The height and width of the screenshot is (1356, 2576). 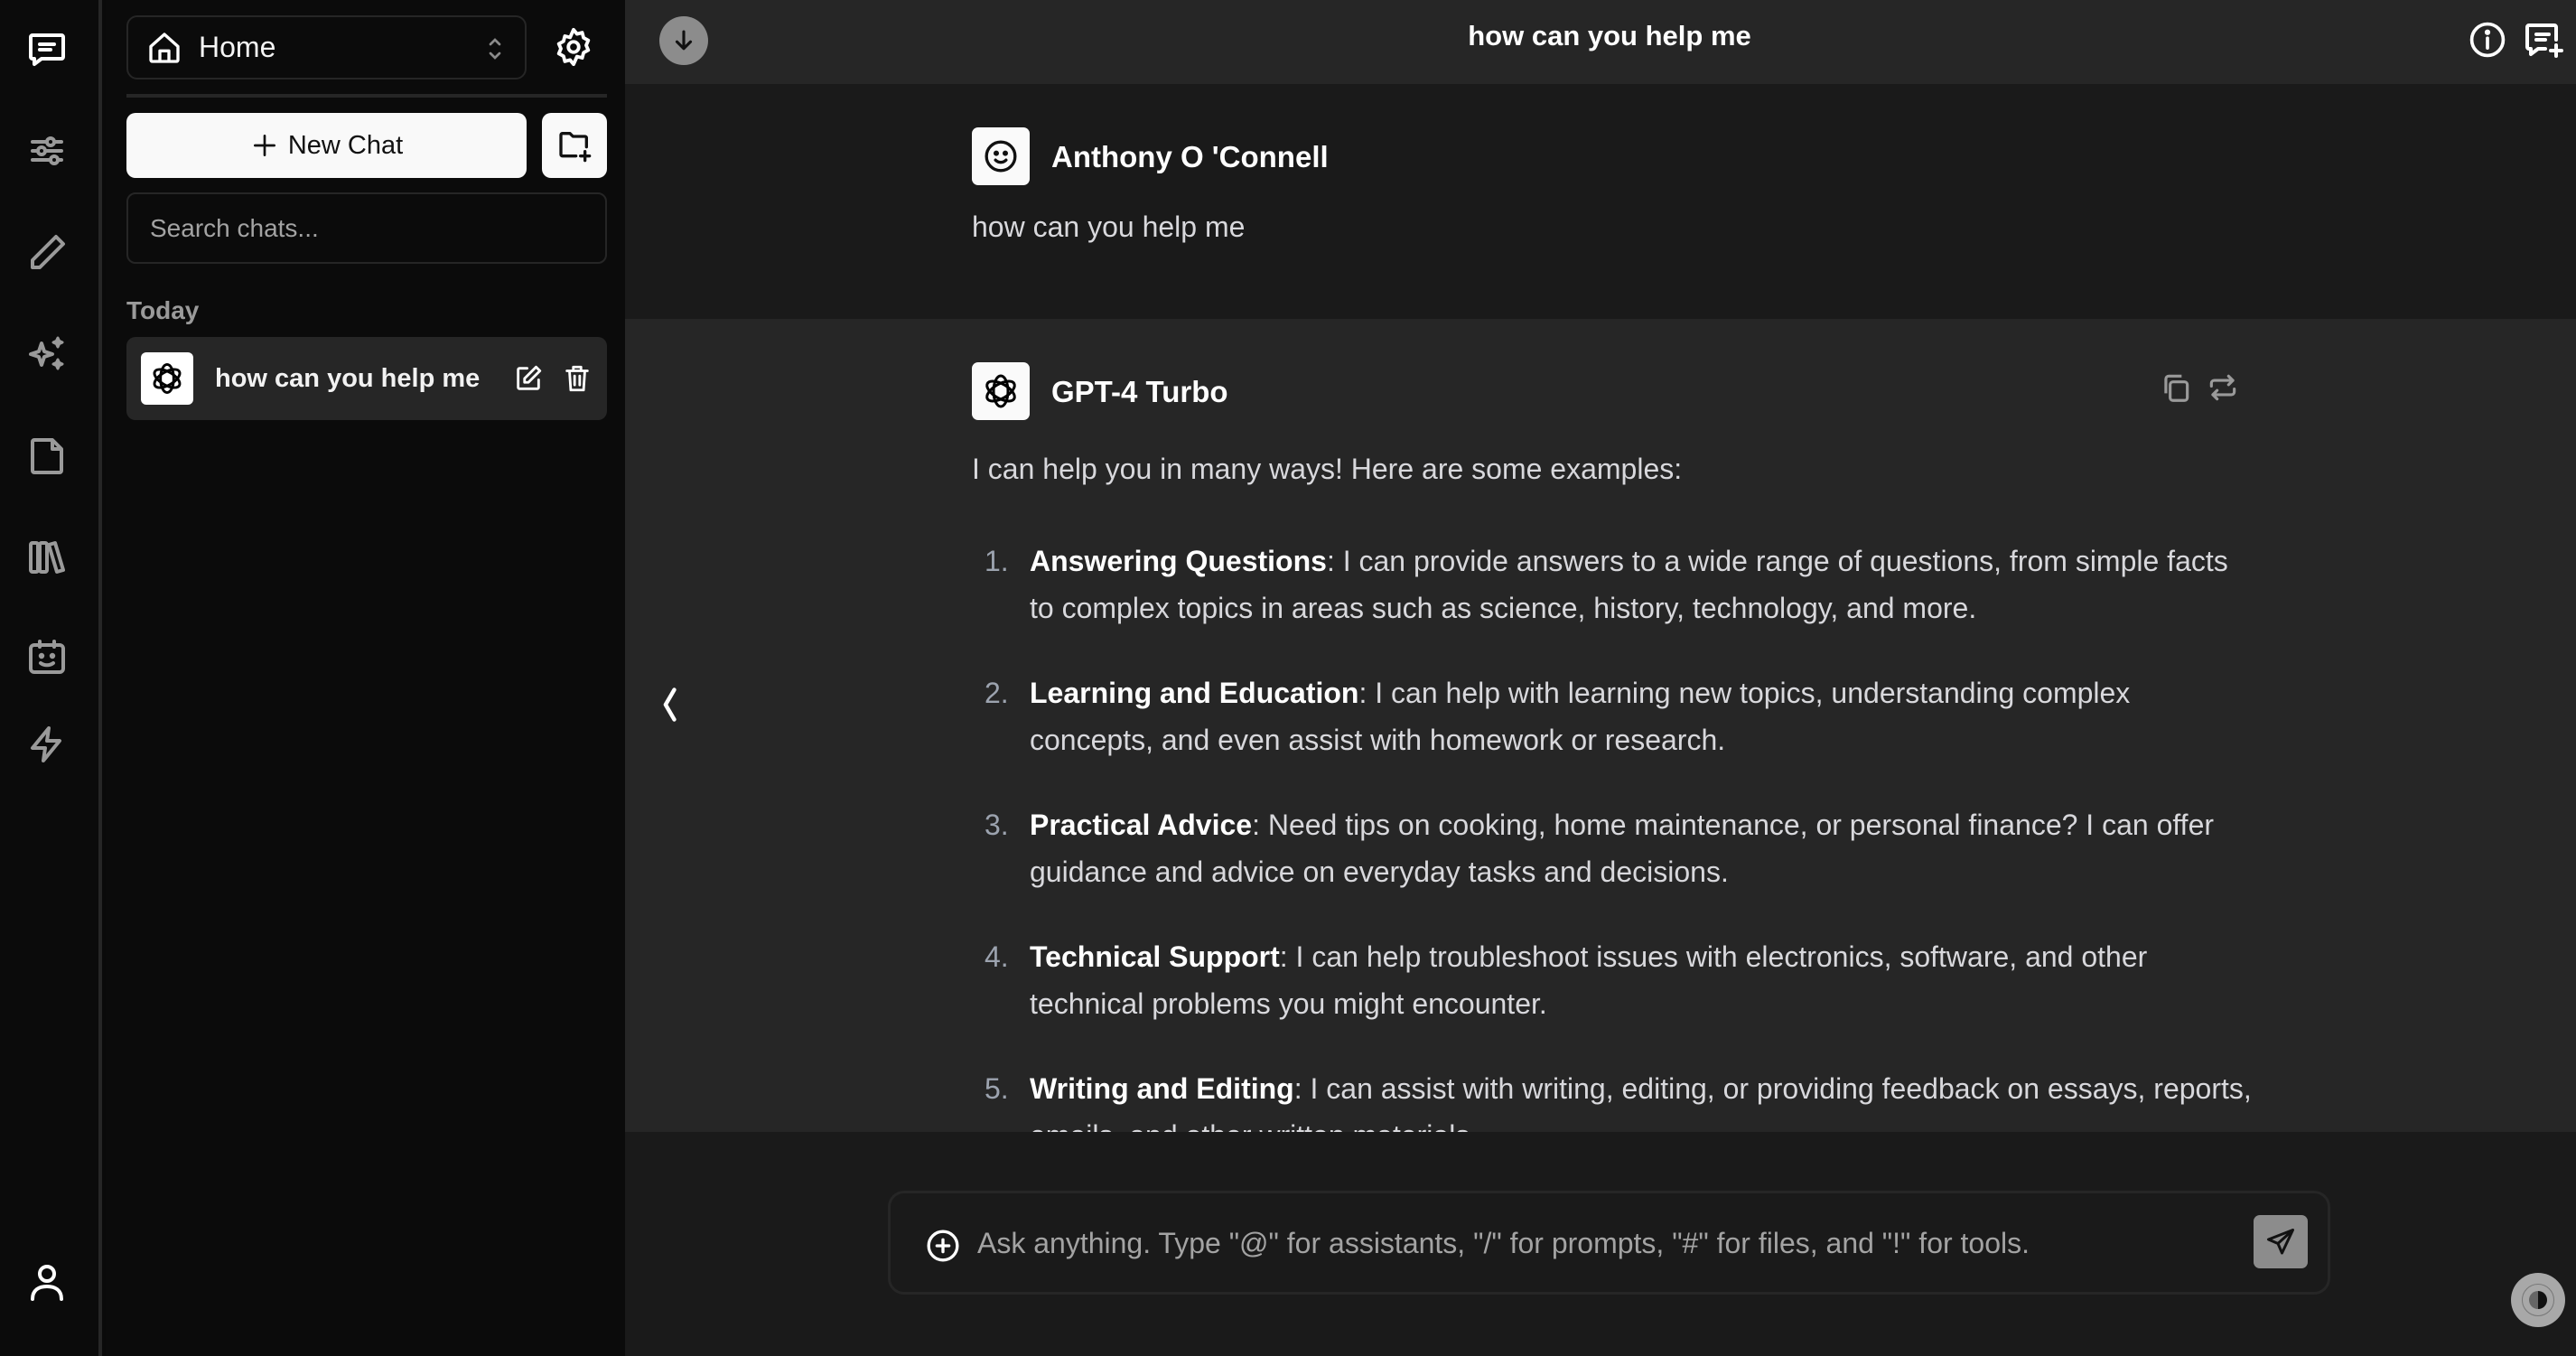 I want to click on composer, so click(x=1609, y=1243).